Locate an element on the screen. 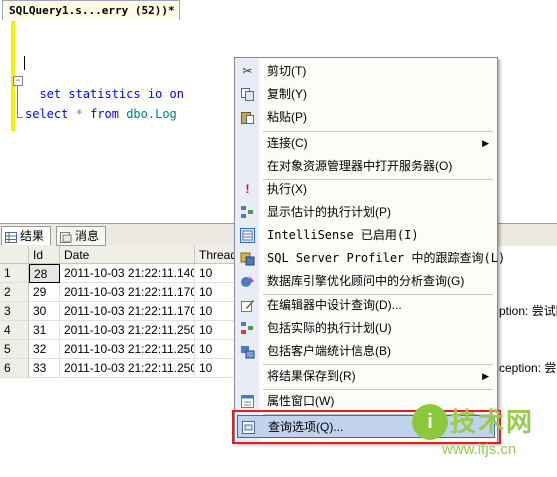 Image resolution: width=557 pixels, height=477 pixels. menu-item-cut: ✂ 剪切(T) is located at coordinates (366, 71).